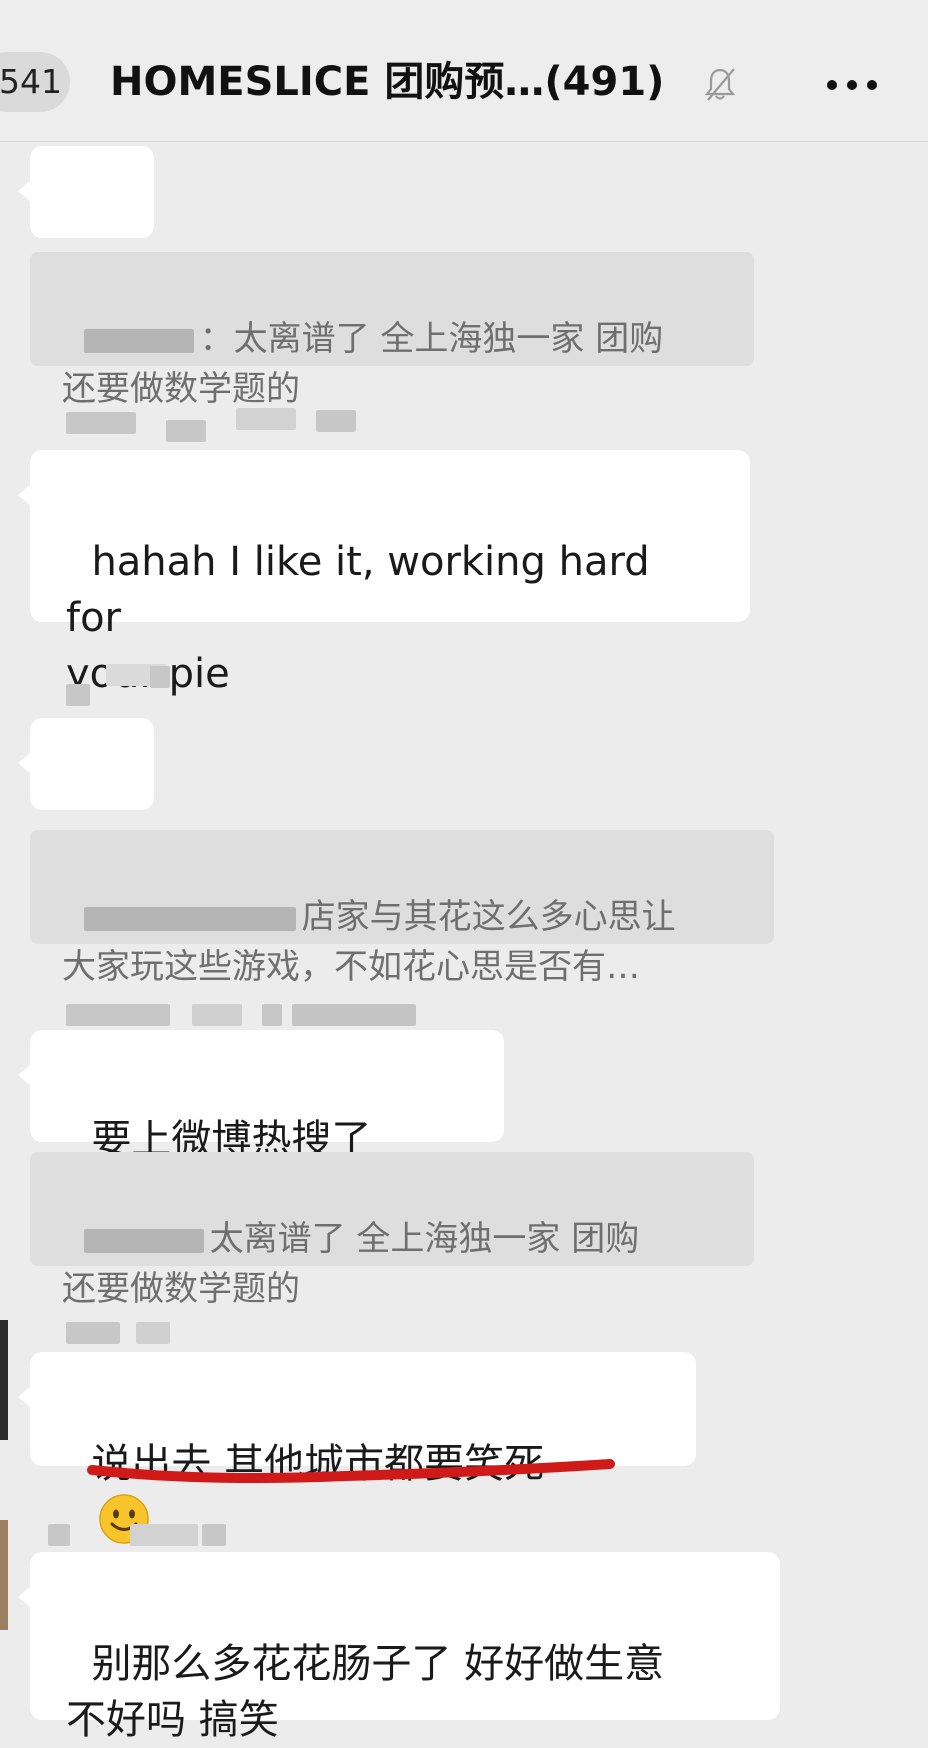 This screenshot has height=1748, width=928. Describe the element at coordinates (357, 1448) in the screenshot. I see `message-bubble: 说出去 其他城市都要笑死` at that location.